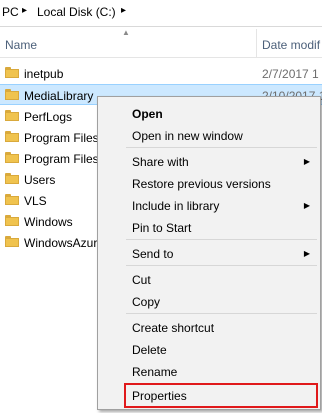 The width and height of the screenshot is (322, 413). I want to click on sort-ascending-icon: ▲, so click(126, 32).